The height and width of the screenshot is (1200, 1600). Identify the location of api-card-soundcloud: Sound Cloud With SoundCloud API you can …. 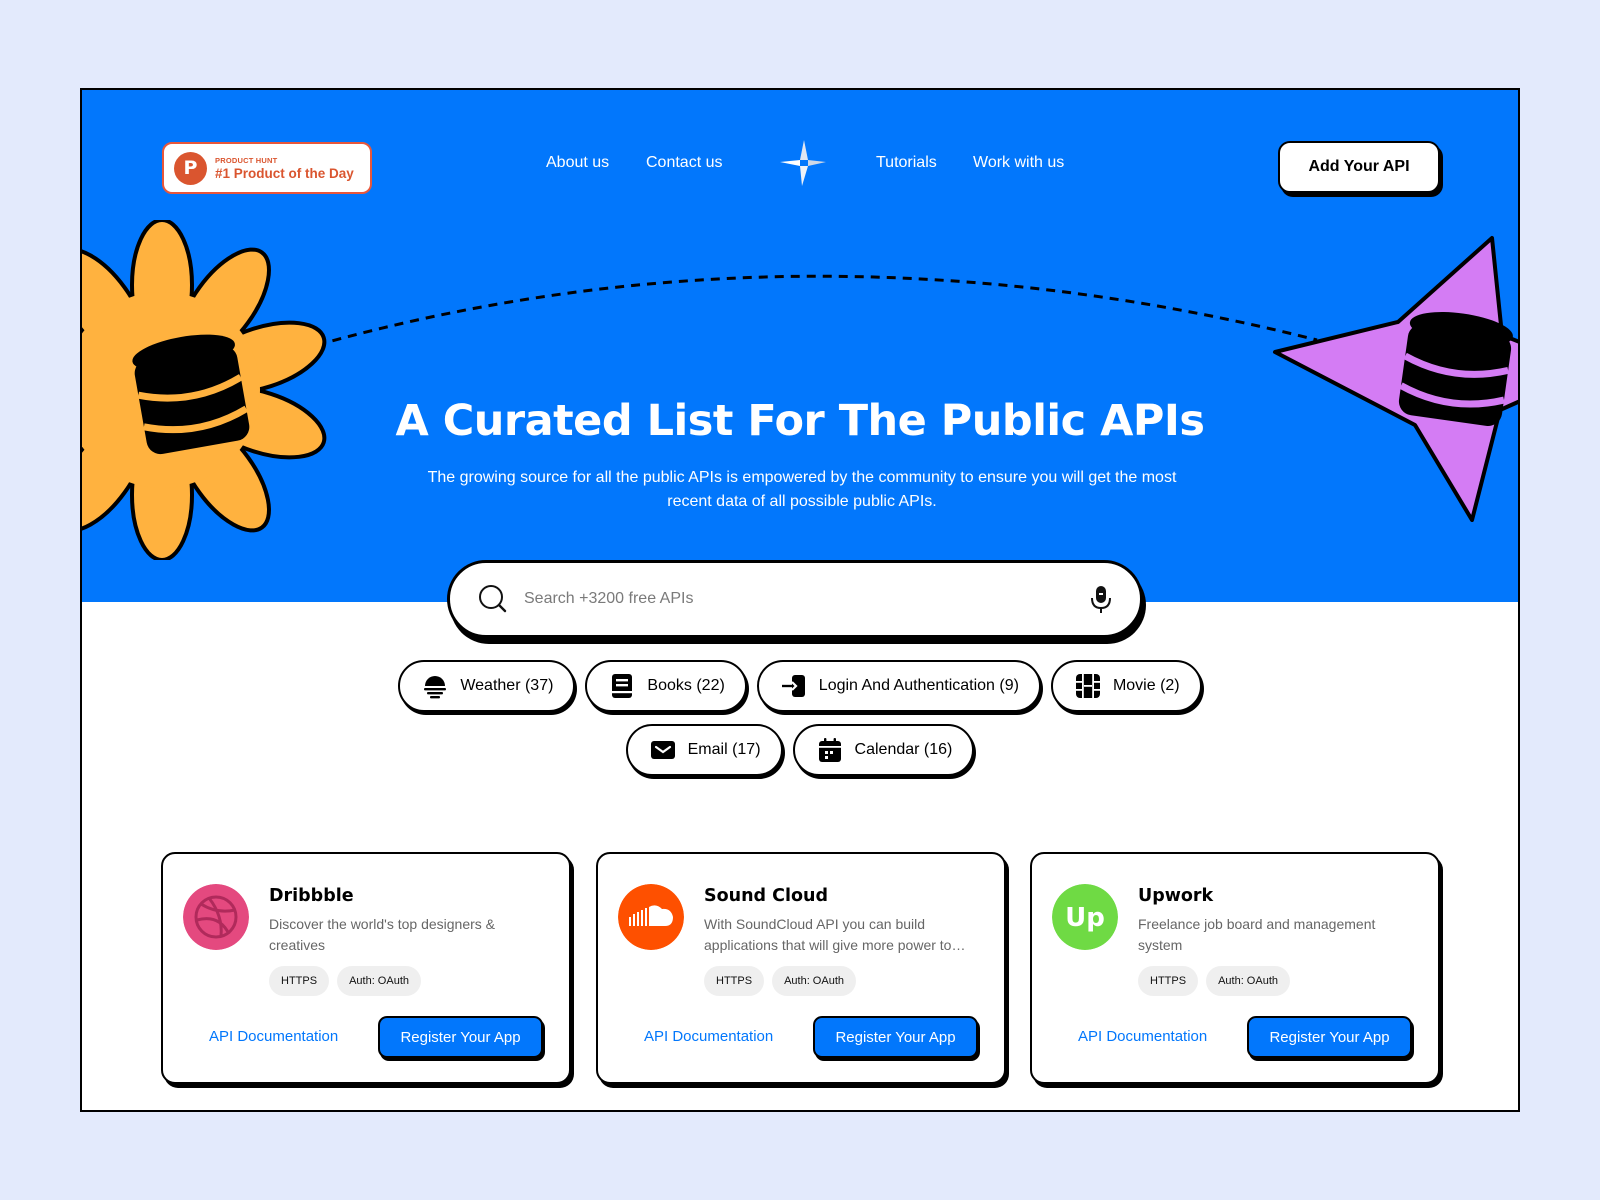
(801, 968).